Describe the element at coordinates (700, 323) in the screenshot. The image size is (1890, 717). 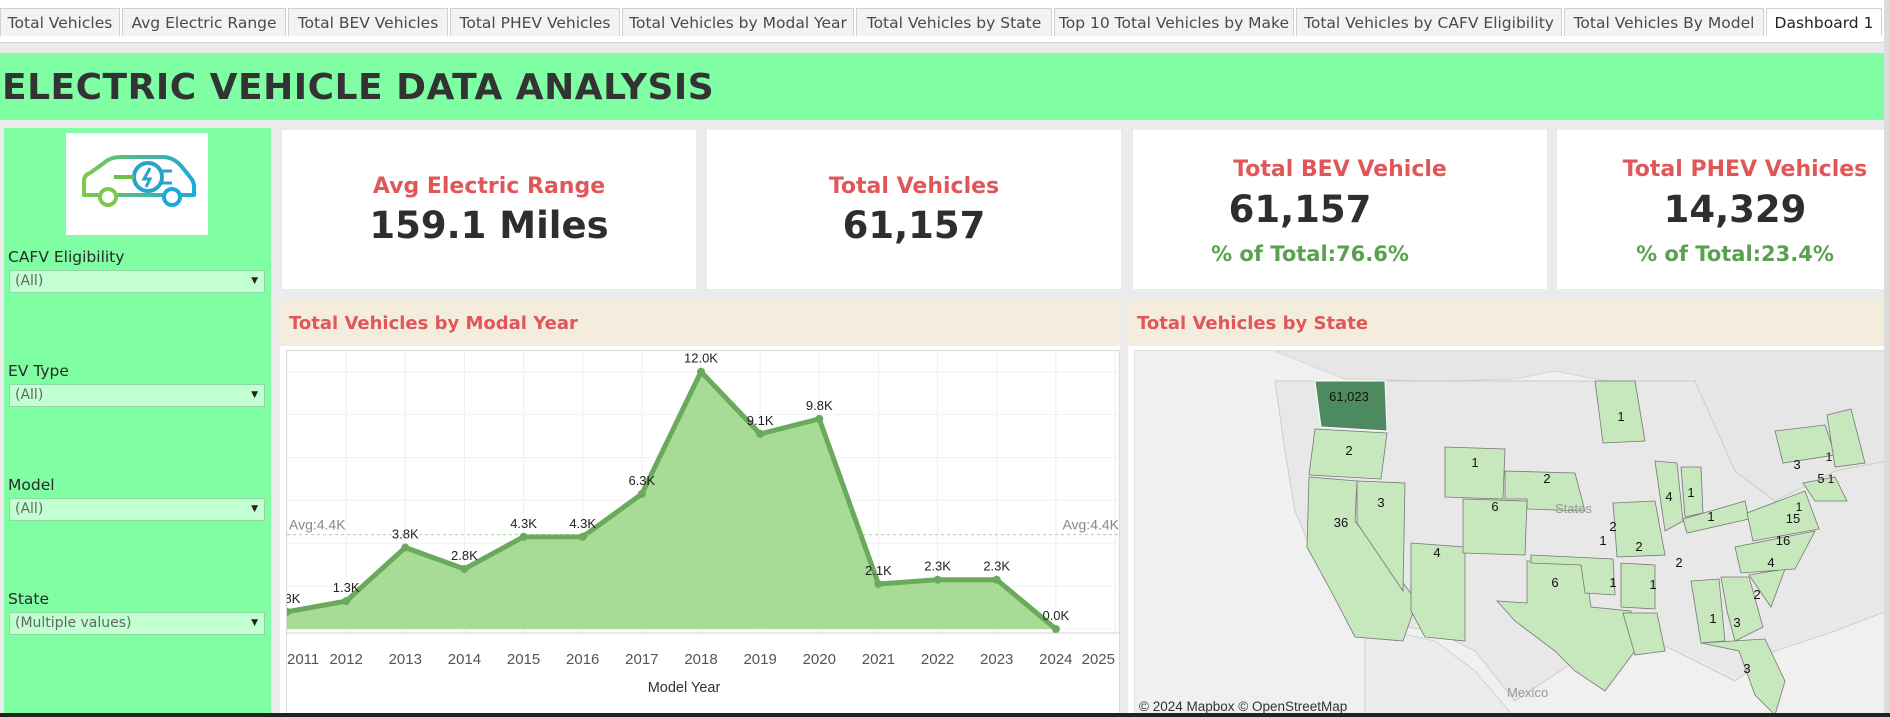
I see `panel-header: Total Vehicles by Modal Year` at that location.